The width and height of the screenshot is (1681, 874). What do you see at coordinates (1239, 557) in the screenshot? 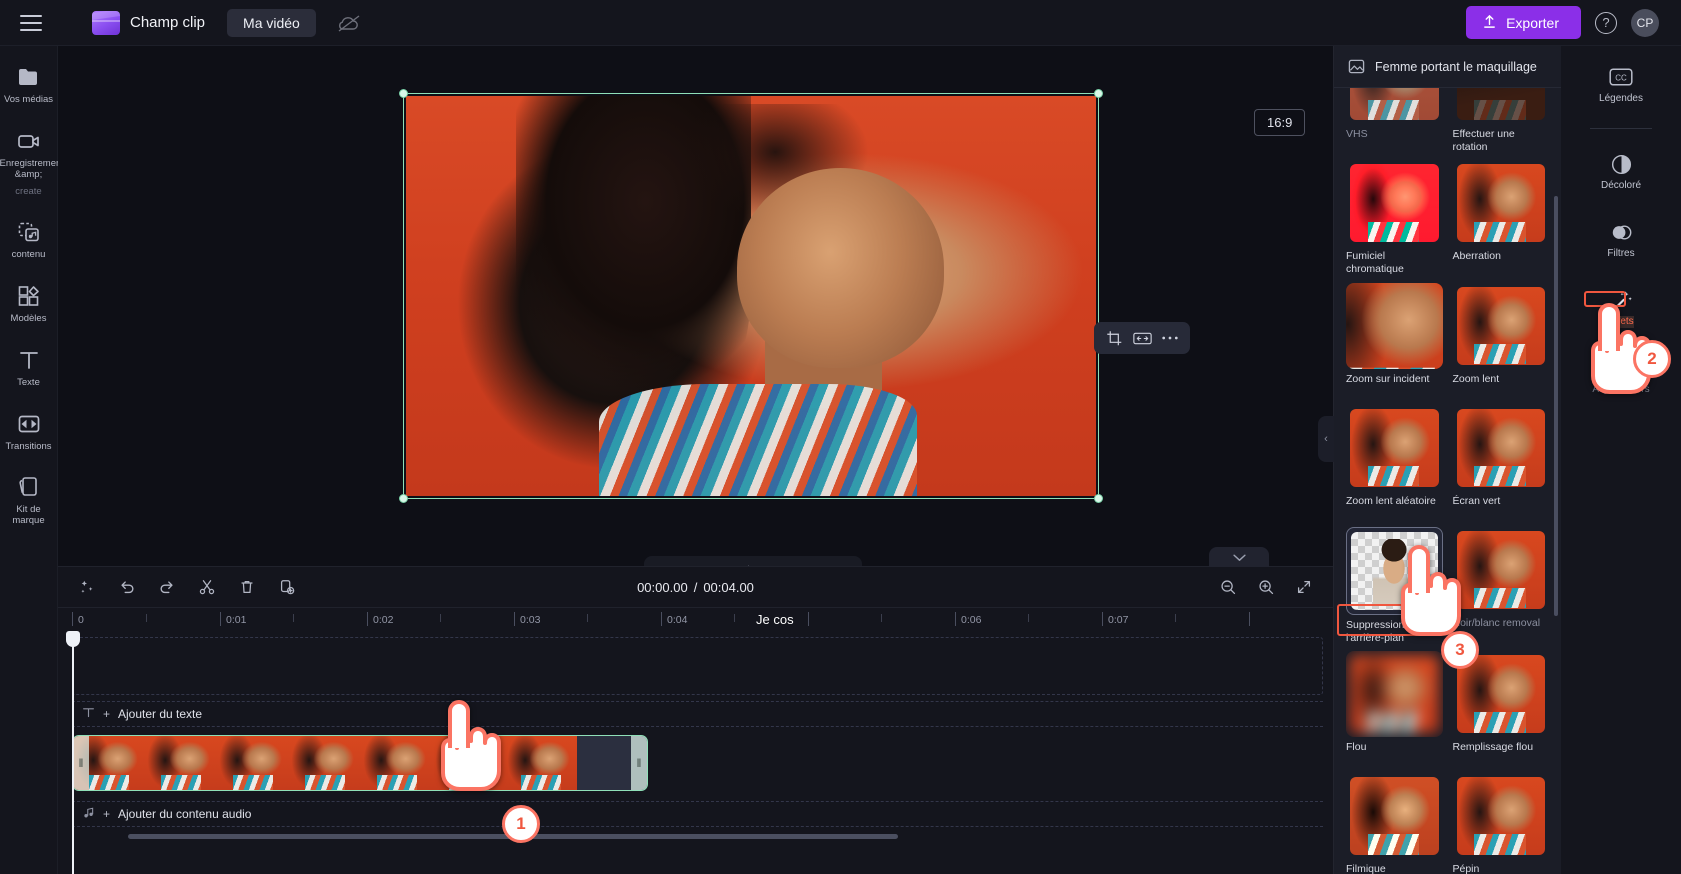
I see `timeline-collapse-toggle` at bounding box center [1239, 557].